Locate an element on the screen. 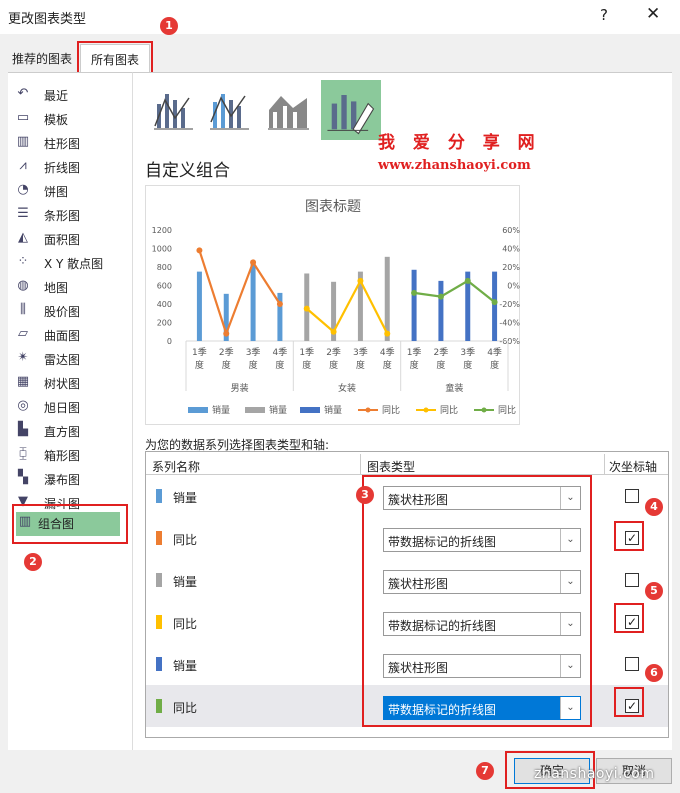  watermark-url: www.zhanshaoyi.com is located at coordinates (454, 165).